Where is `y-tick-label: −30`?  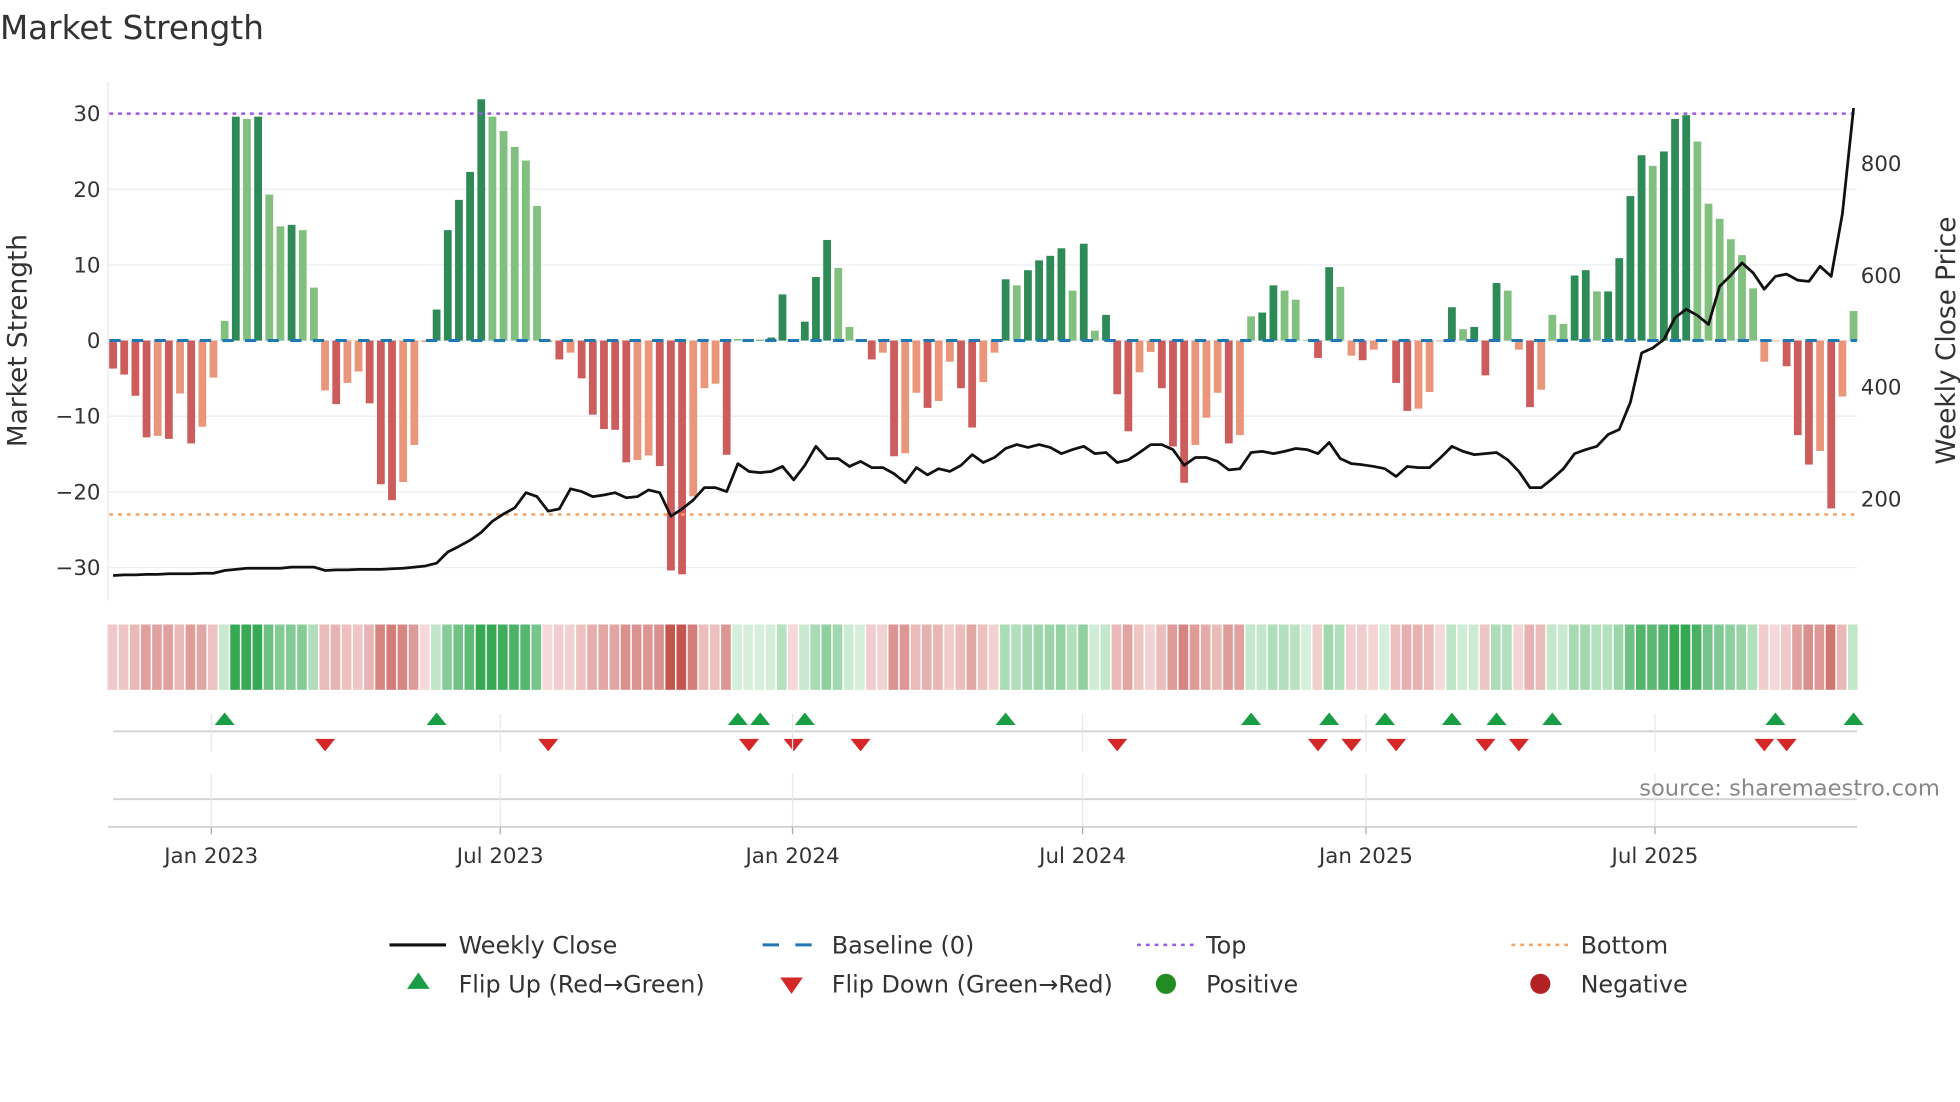
y-tick-label: −30 is located at coordinates (77, 568).